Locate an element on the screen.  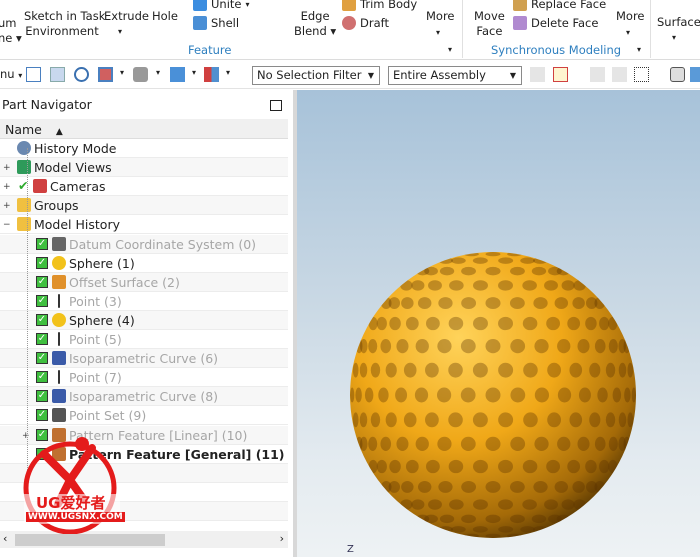
orient-view-icon is located at coordinates (105, 74).